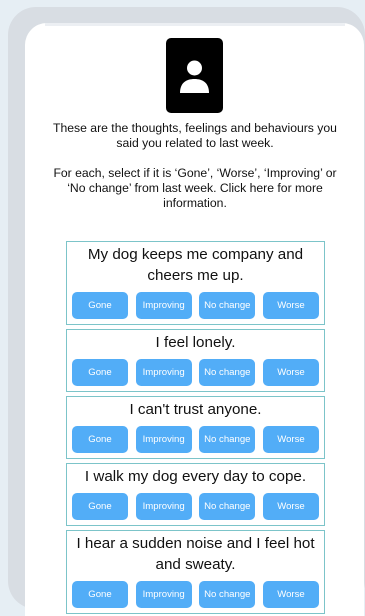 This screenshot has width=365, height=616. What do you see at coordinates (195, 409) in the screenshot?
I see `item-text: I can't trust anyone.` at bounding box center [195, 409].